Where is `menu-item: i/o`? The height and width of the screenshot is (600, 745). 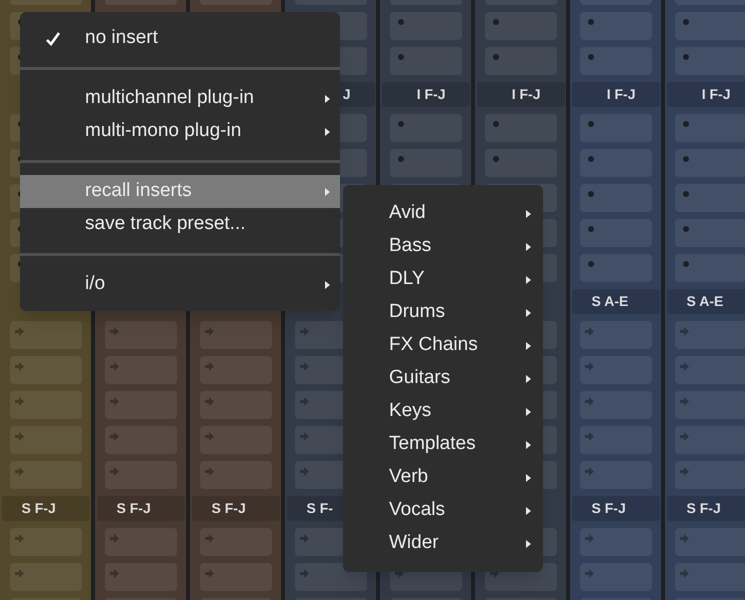
menu-item: i/o is located at coordinates (180, 284).